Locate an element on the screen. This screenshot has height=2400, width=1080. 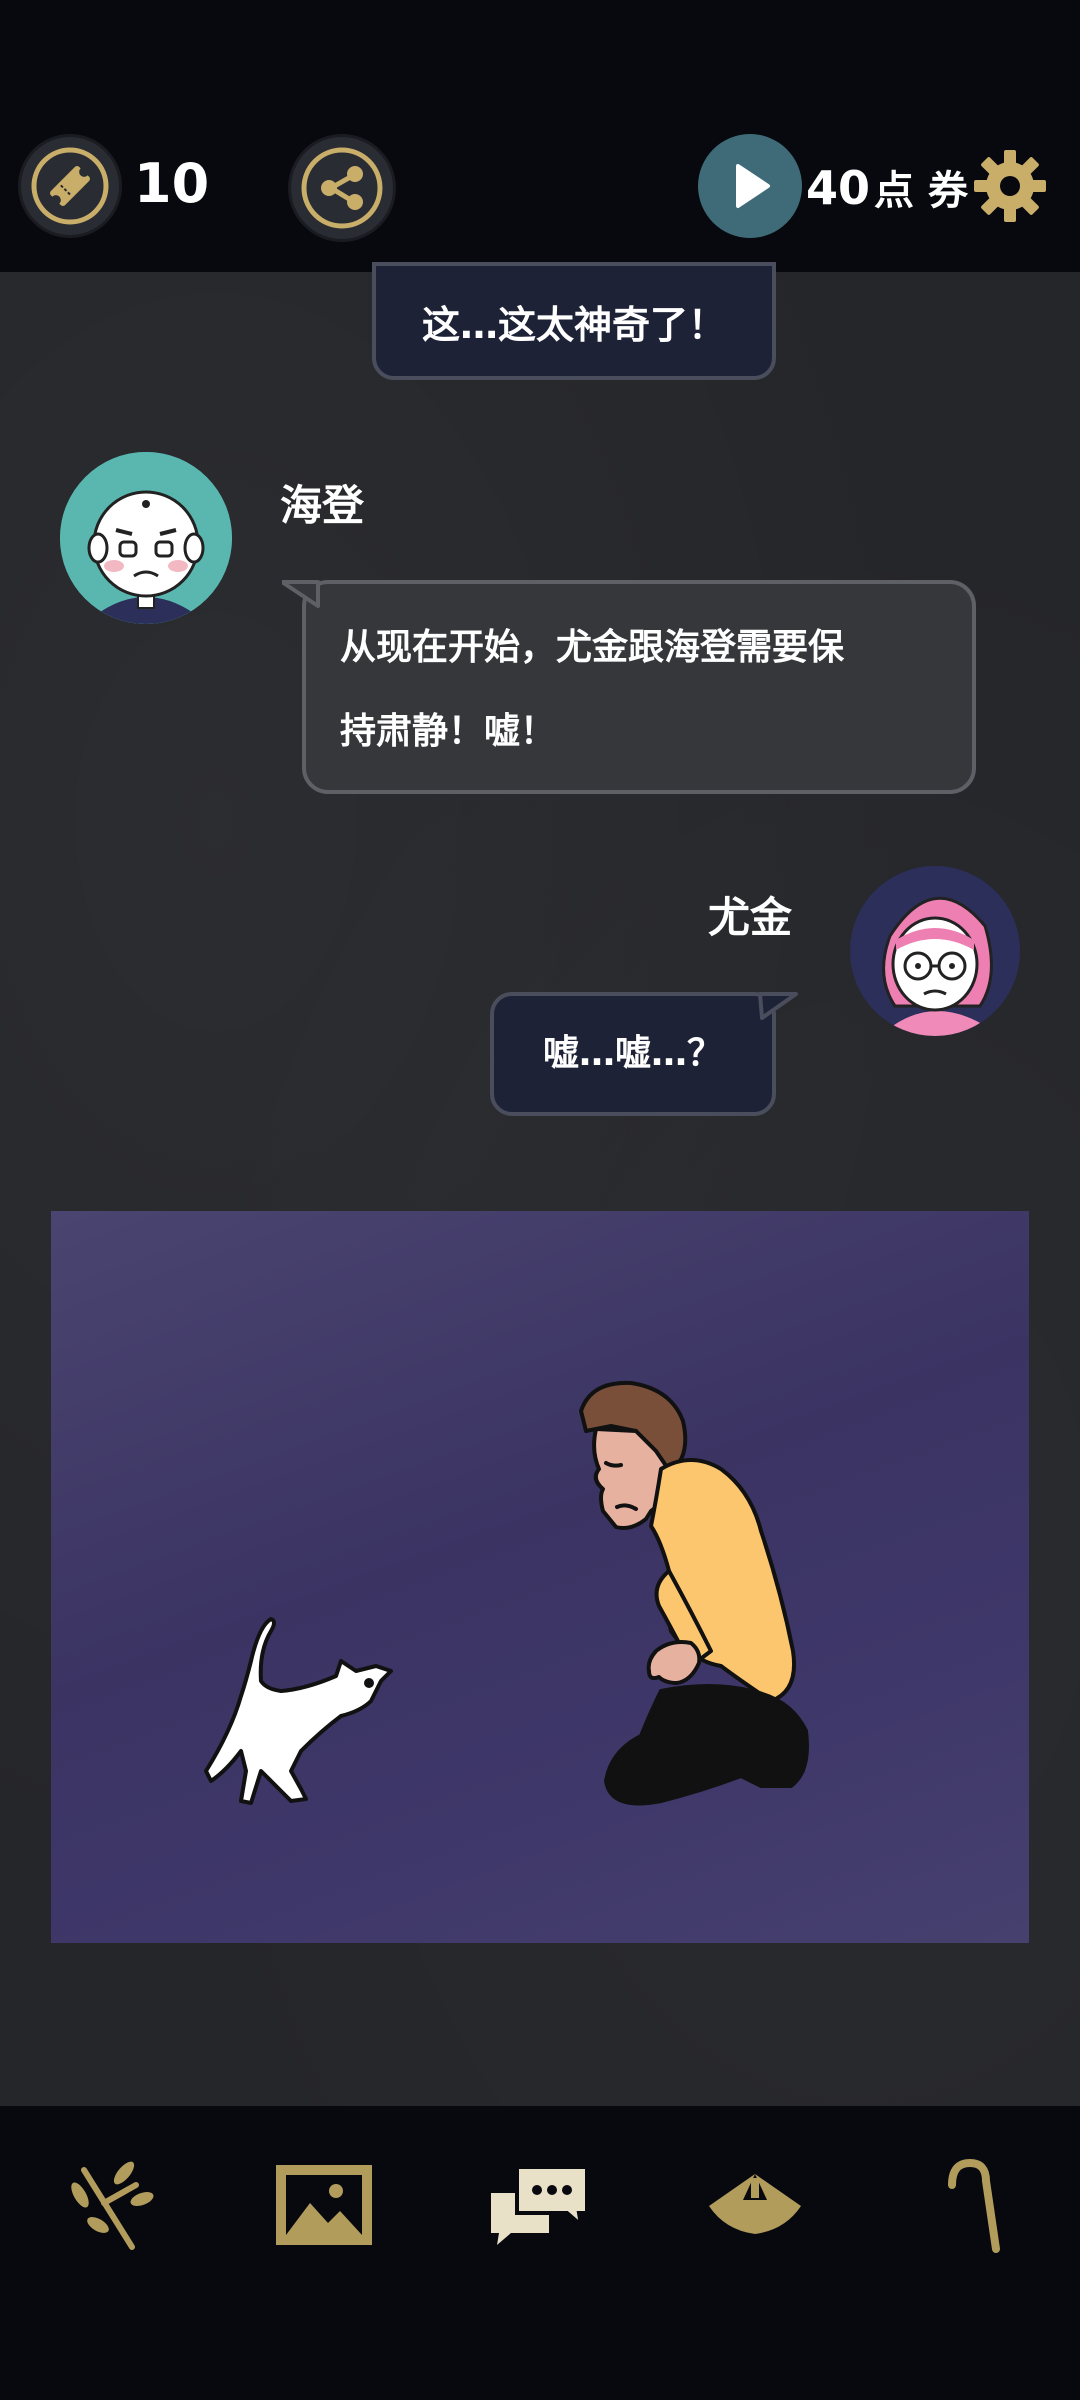
nav-item-cane is located at coordinates (971, 2205).